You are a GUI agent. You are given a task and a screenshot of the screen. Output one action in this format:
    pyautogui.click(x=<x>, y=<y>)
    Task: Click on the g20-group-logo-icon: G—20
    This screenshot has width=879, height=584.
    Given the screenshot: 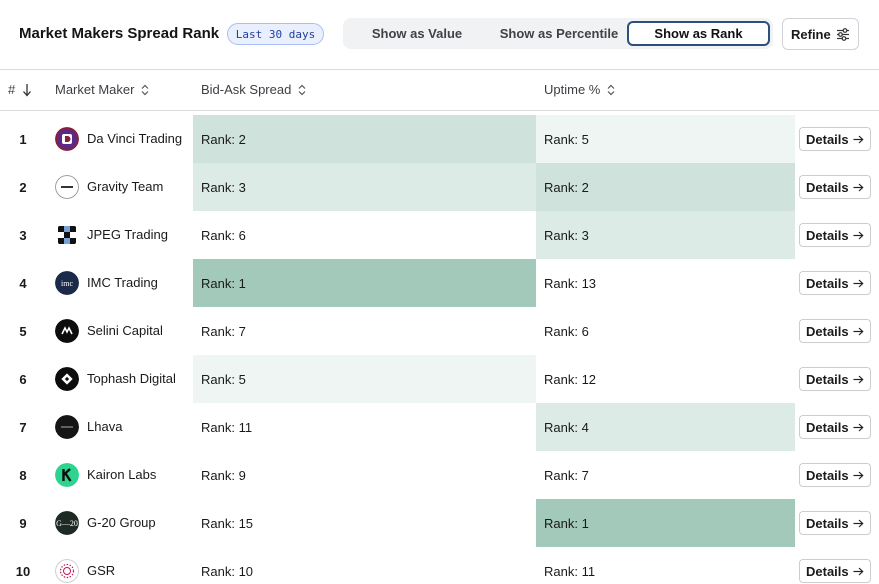 What is the action you would take?
    pyautogui.click(x=67, y=523)
    